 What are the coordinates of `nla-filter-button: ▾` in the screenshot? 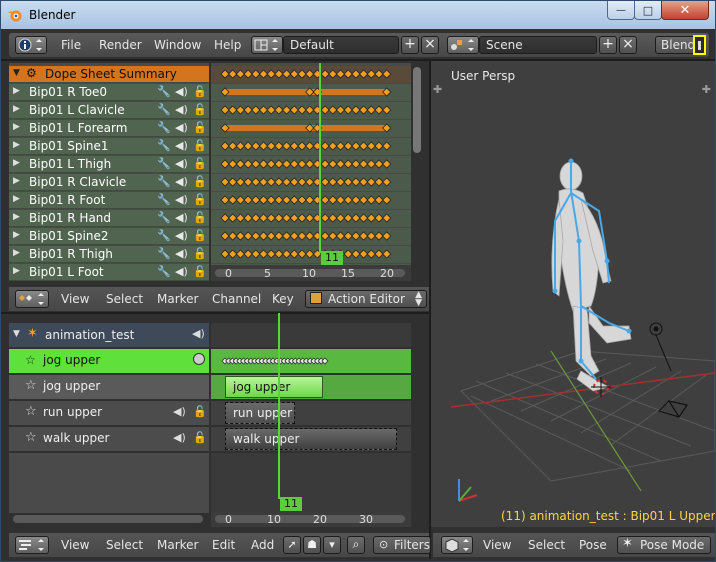 It's located at (332, 545).